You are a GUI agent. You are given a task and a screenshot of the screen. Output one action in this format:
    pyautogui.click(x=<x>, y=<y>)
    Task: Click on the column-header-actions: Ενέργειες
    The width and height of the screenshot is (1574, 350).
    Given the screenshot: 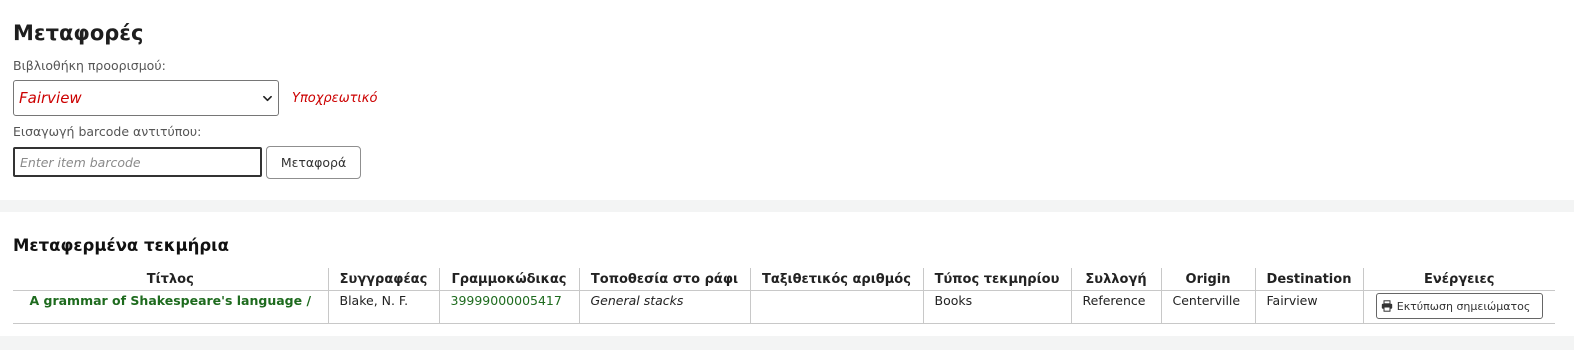 What is the action you would take?
    pyautogui.click(x=1458, y=279)
    